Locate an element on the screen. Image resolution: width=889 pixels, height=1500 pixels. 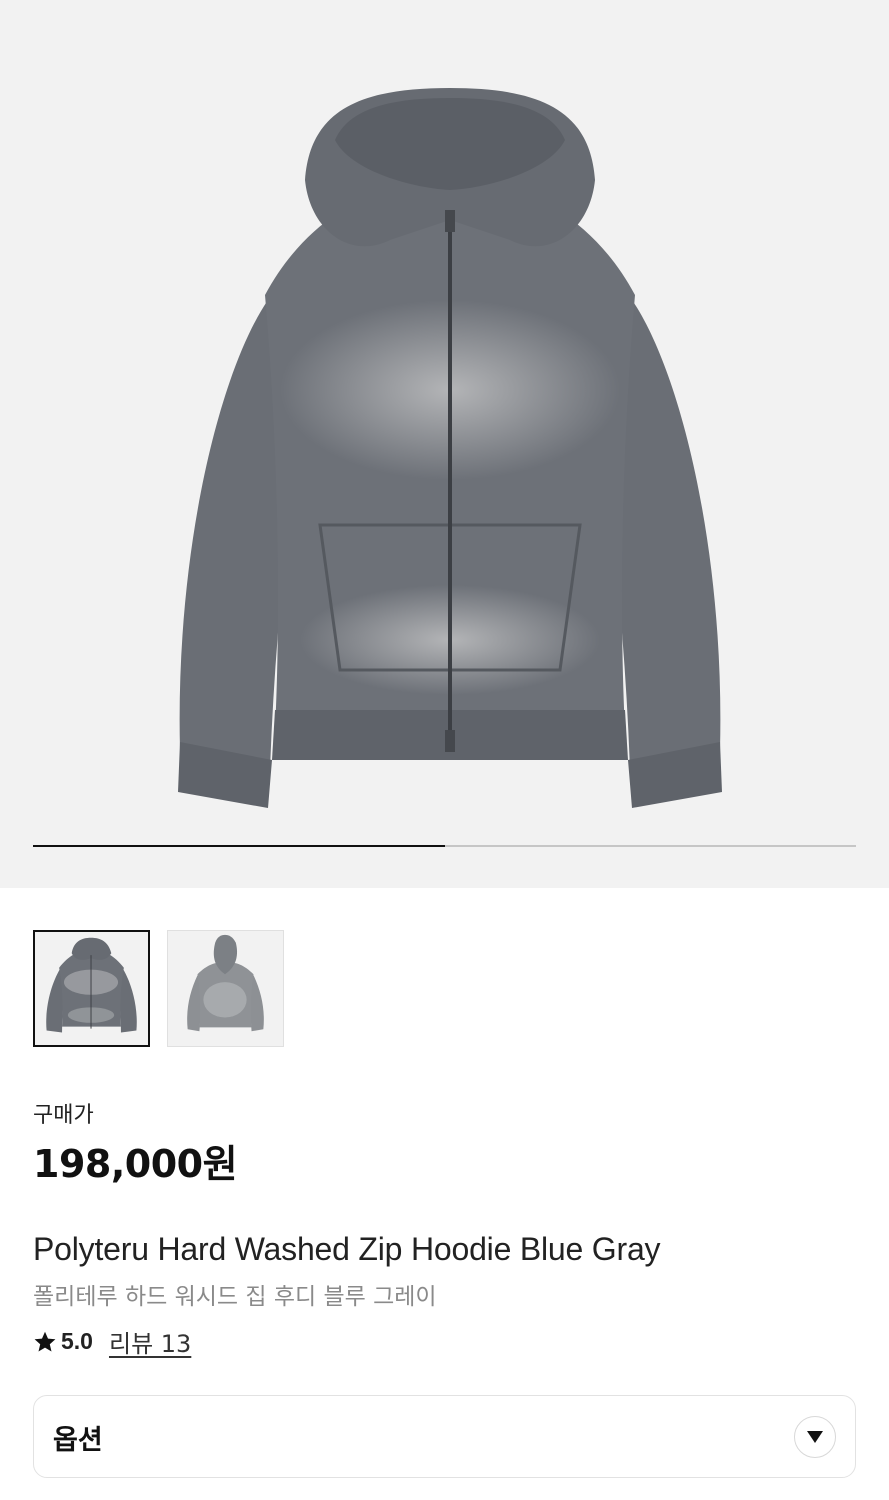
product-price: 198,000원 is located at coordinates (135, 1164).